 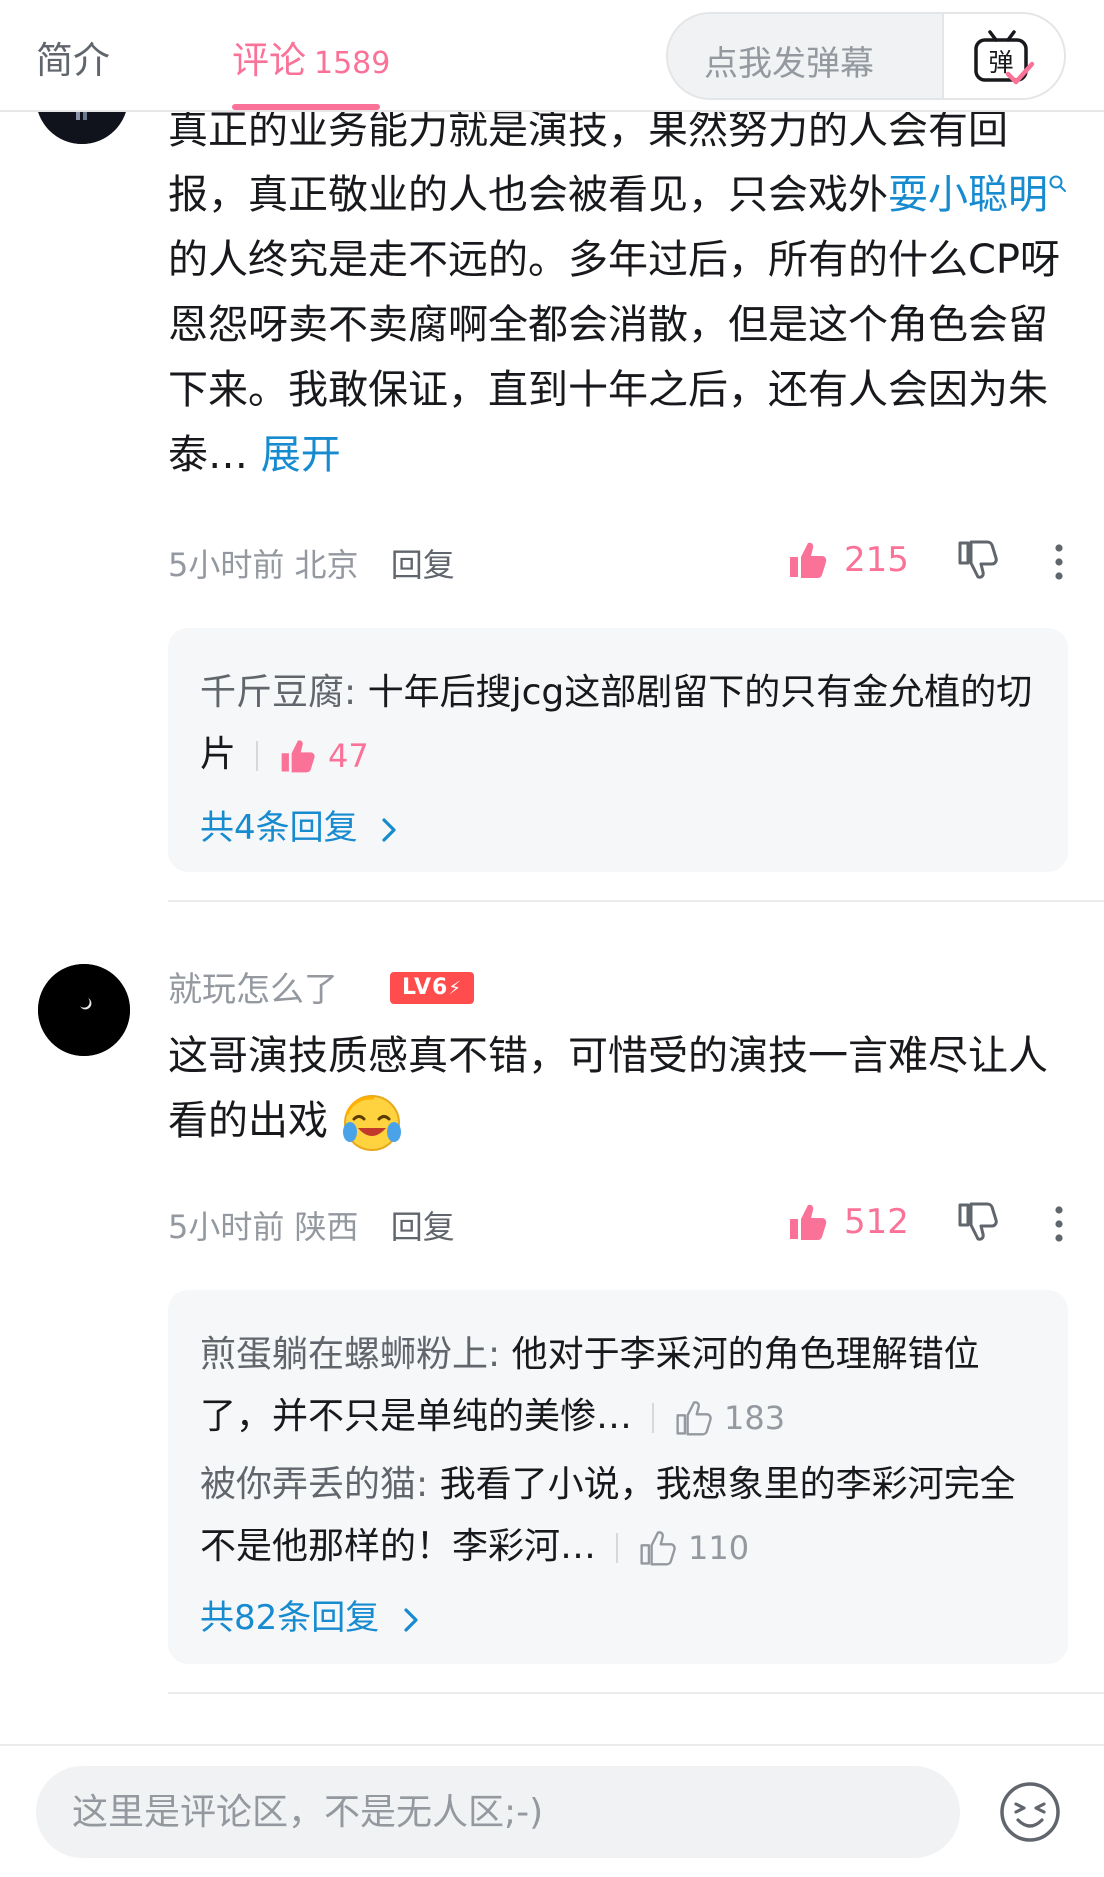 I want to click on top-tab-bar: 简介 评论 1589 点我发弹幕 弹, so click(x=552, y=56).